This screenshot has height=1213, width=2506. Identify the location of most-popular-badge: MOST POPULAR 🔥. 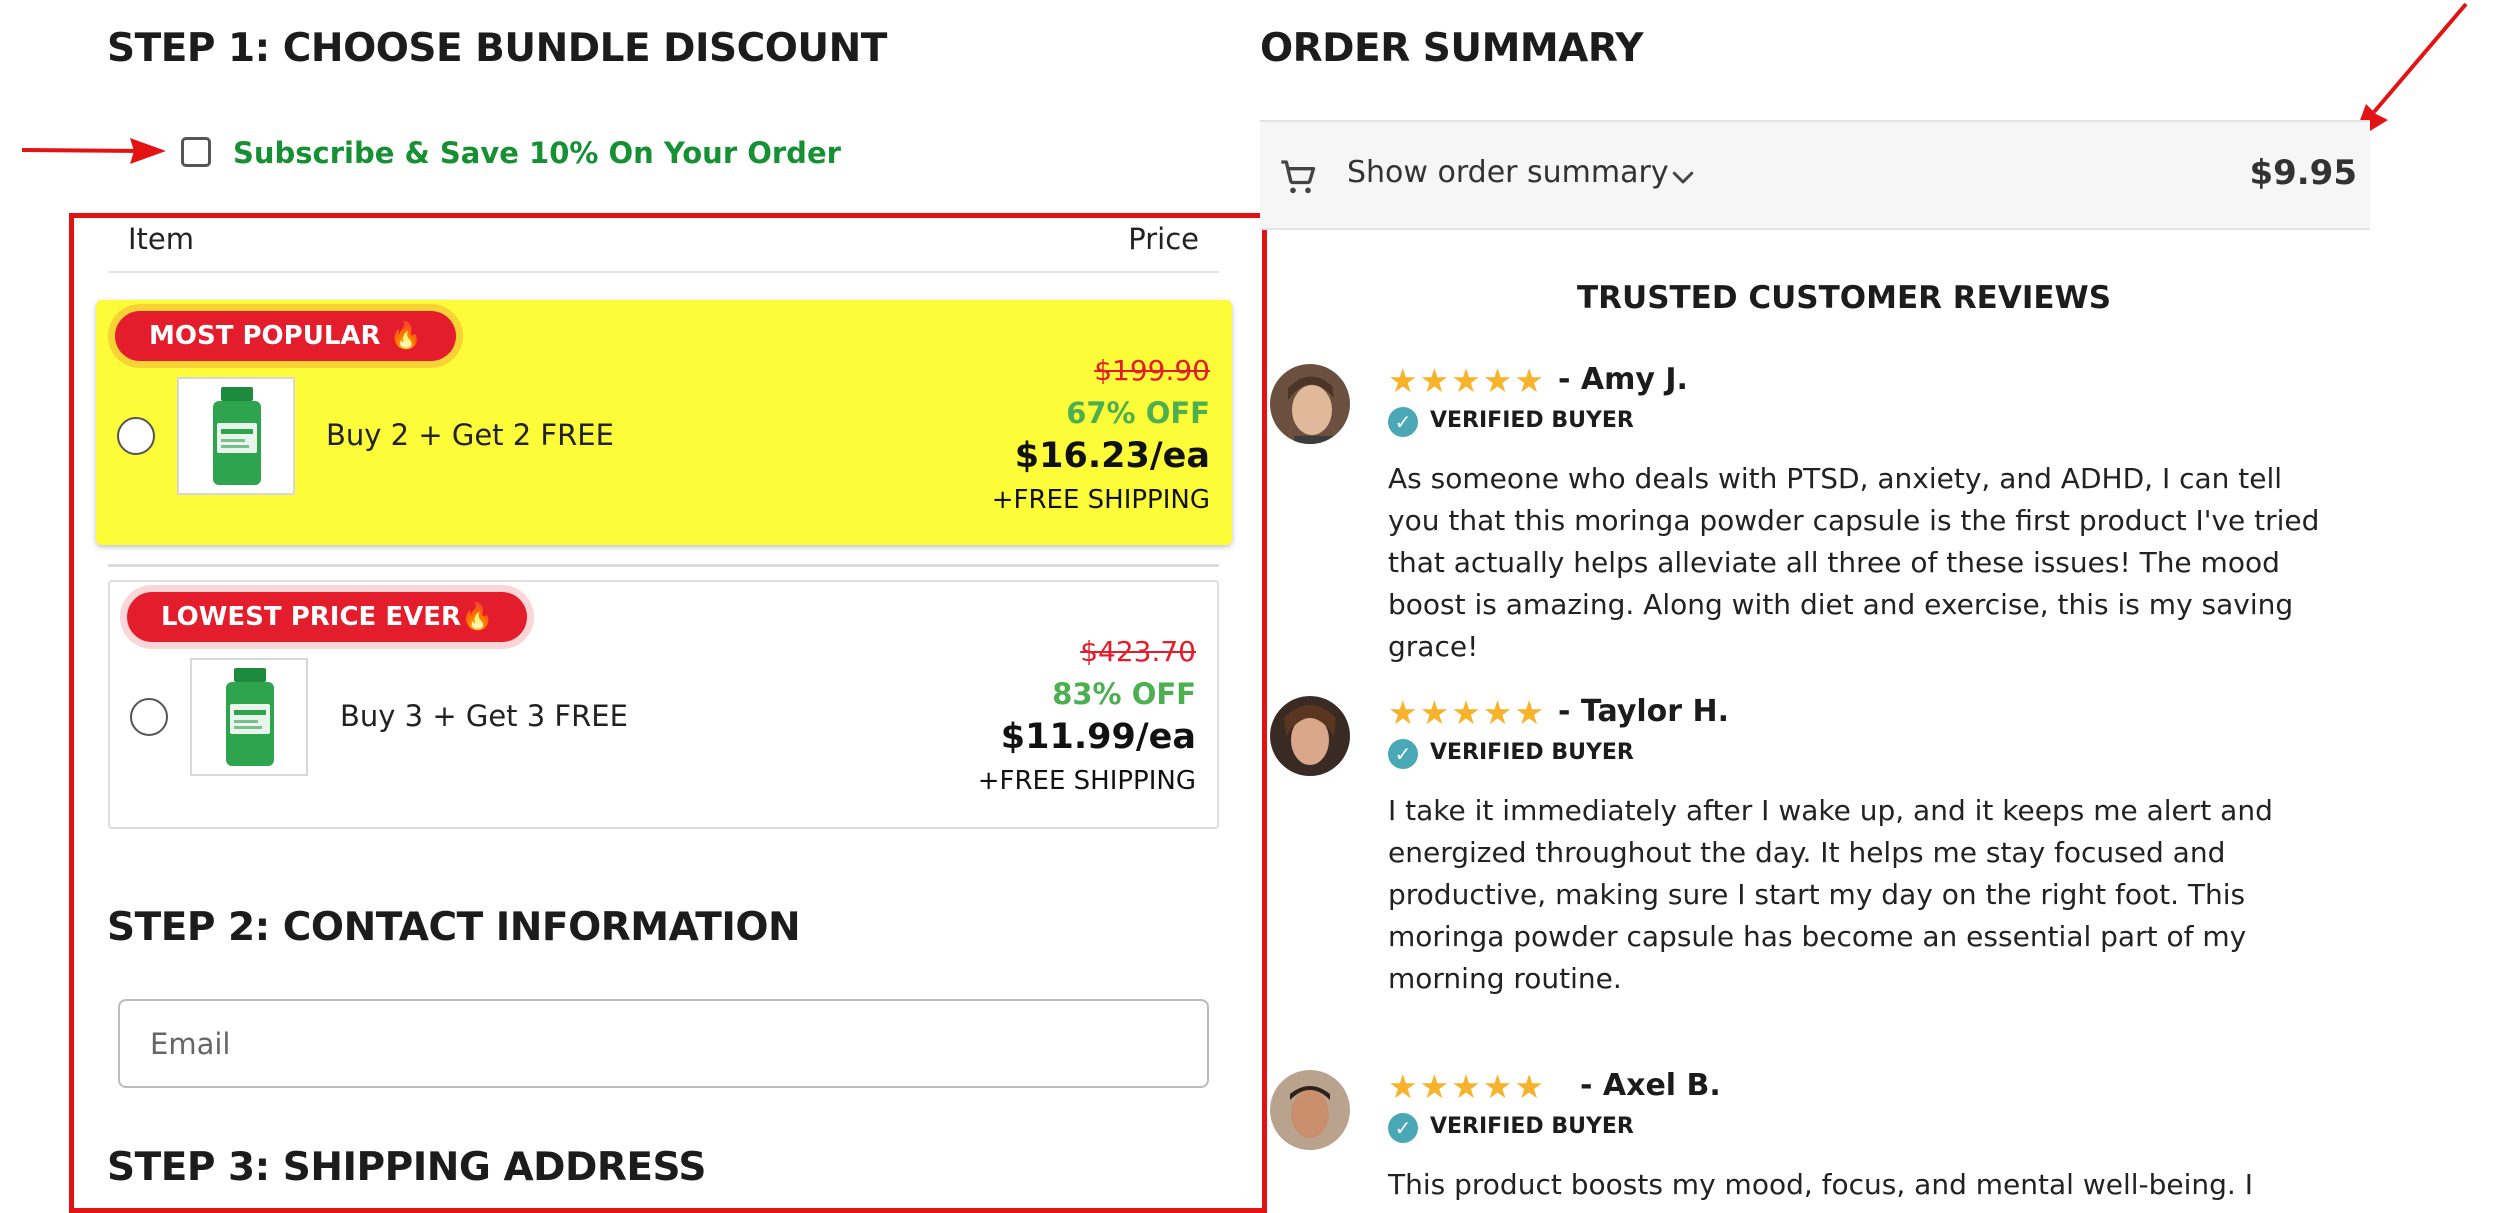
(285, 336).